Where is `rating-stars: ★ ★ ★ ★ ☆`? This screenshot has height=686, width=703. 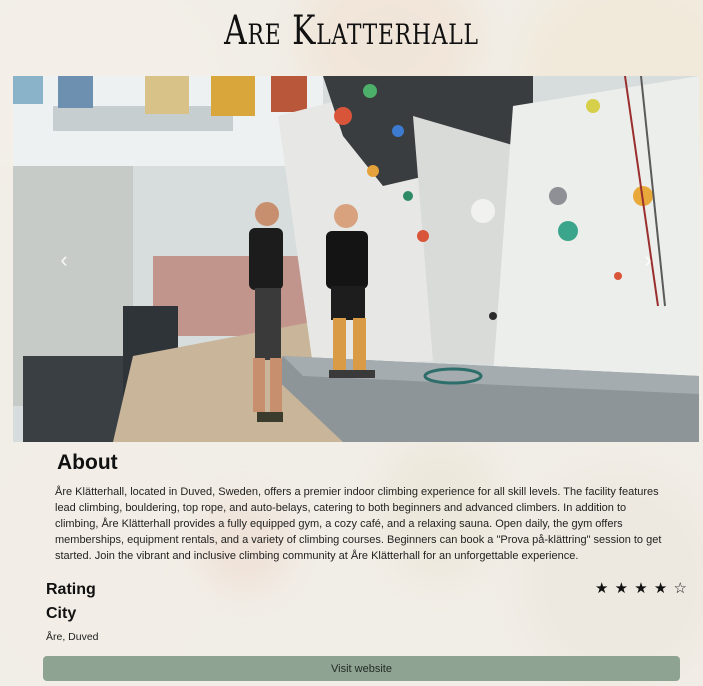 rating-stars: ★ ★ ★ ★ ☆ is located at coordinates (641, 588).